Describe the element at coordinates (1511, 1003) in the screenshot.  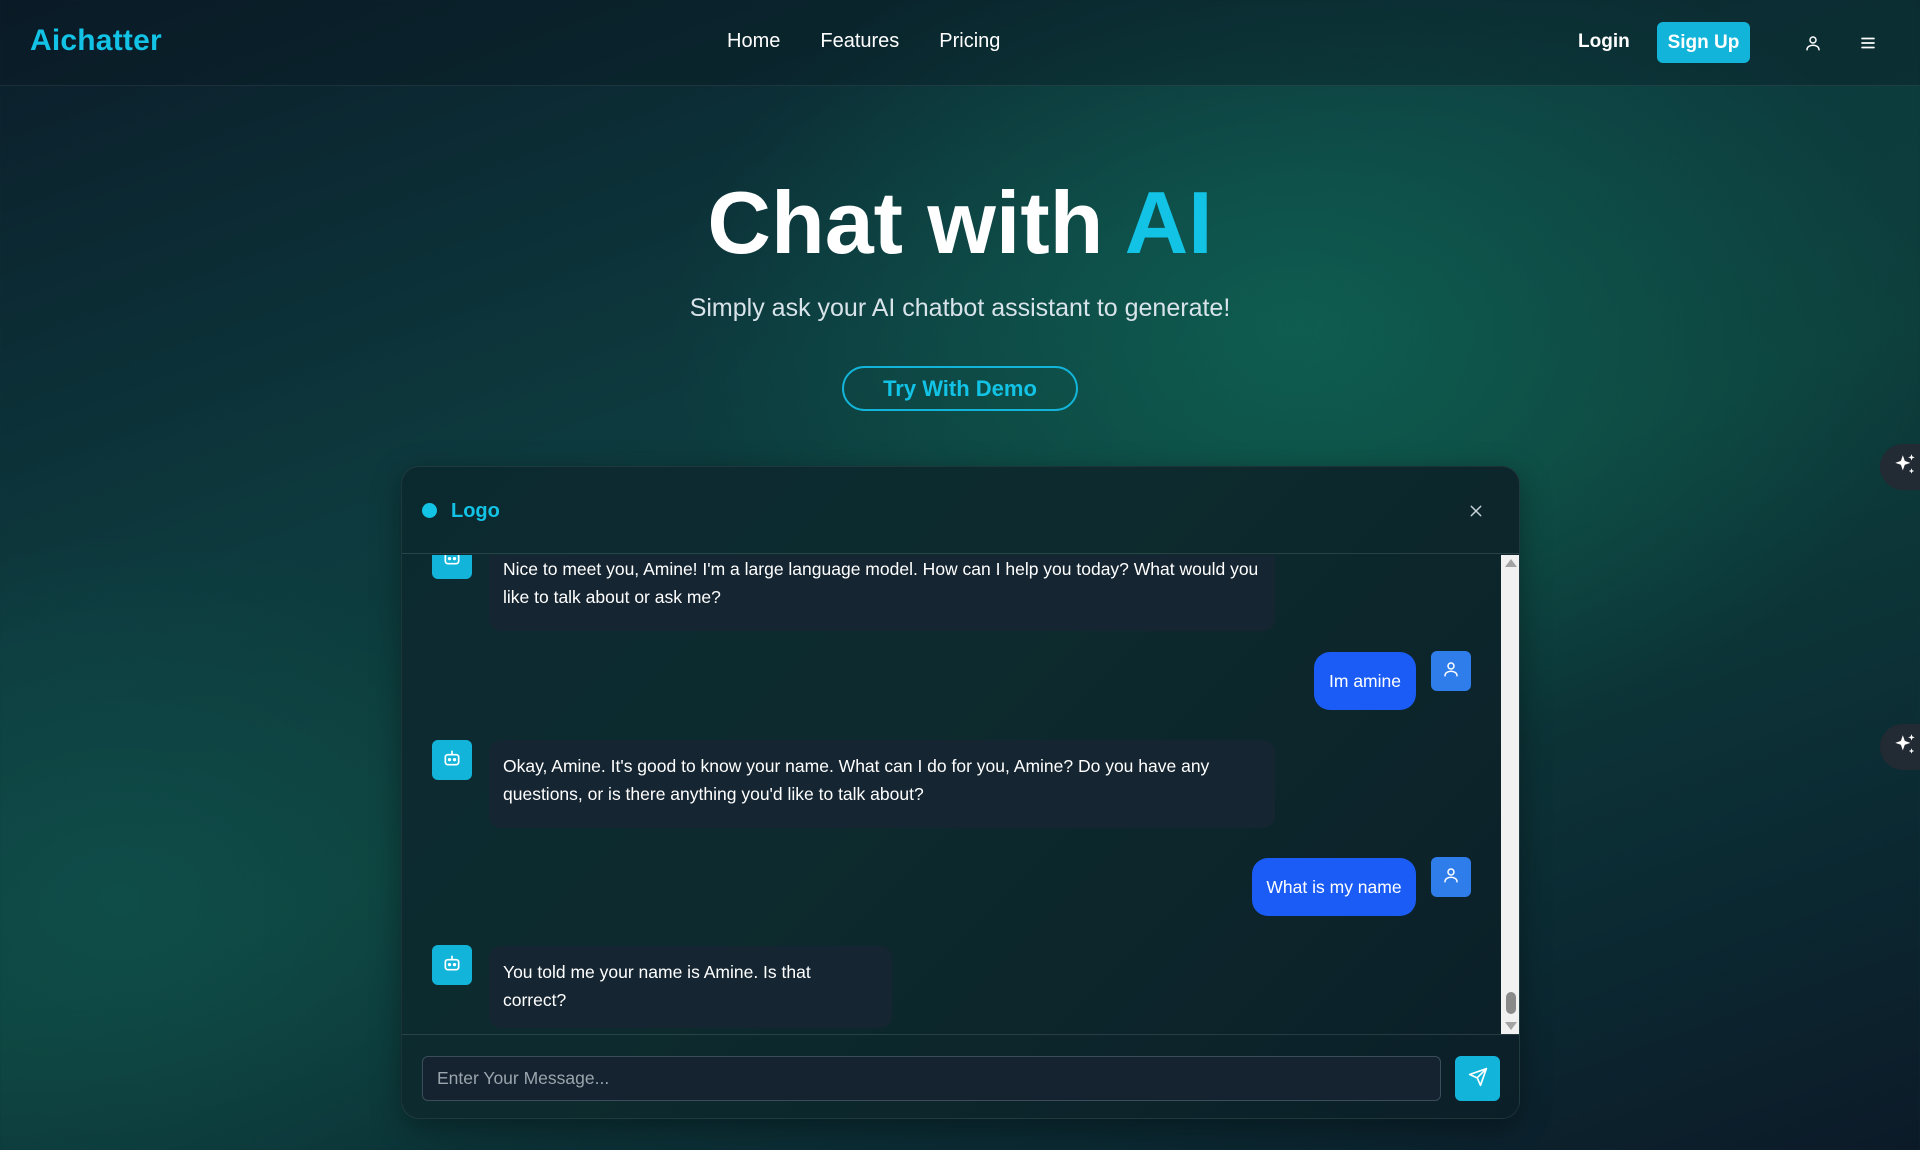
I see `scroll-thumb` at that location.